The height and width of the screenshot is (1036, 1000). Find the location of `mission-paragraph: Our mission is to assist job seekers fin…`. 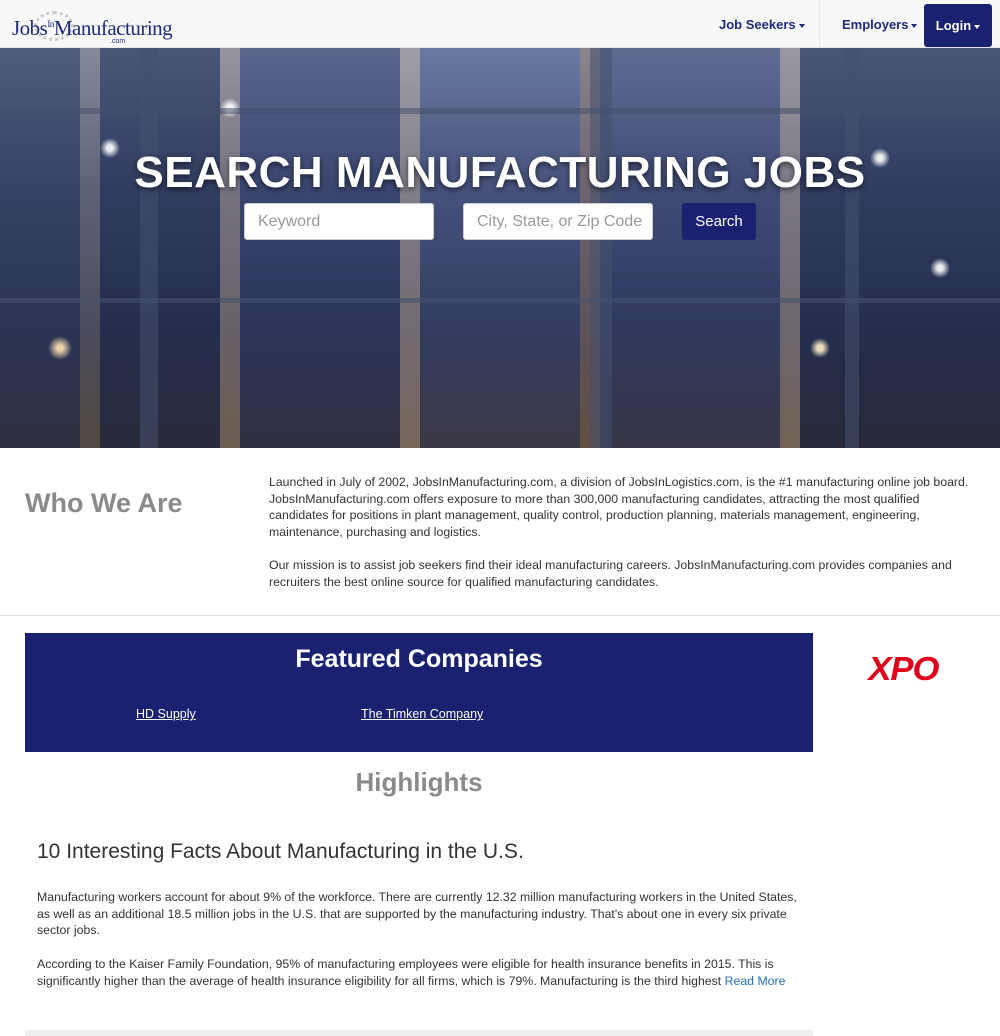

mission-paragraph: Our mission is to assist job seekers fin… is located at coordinates (610, 573).